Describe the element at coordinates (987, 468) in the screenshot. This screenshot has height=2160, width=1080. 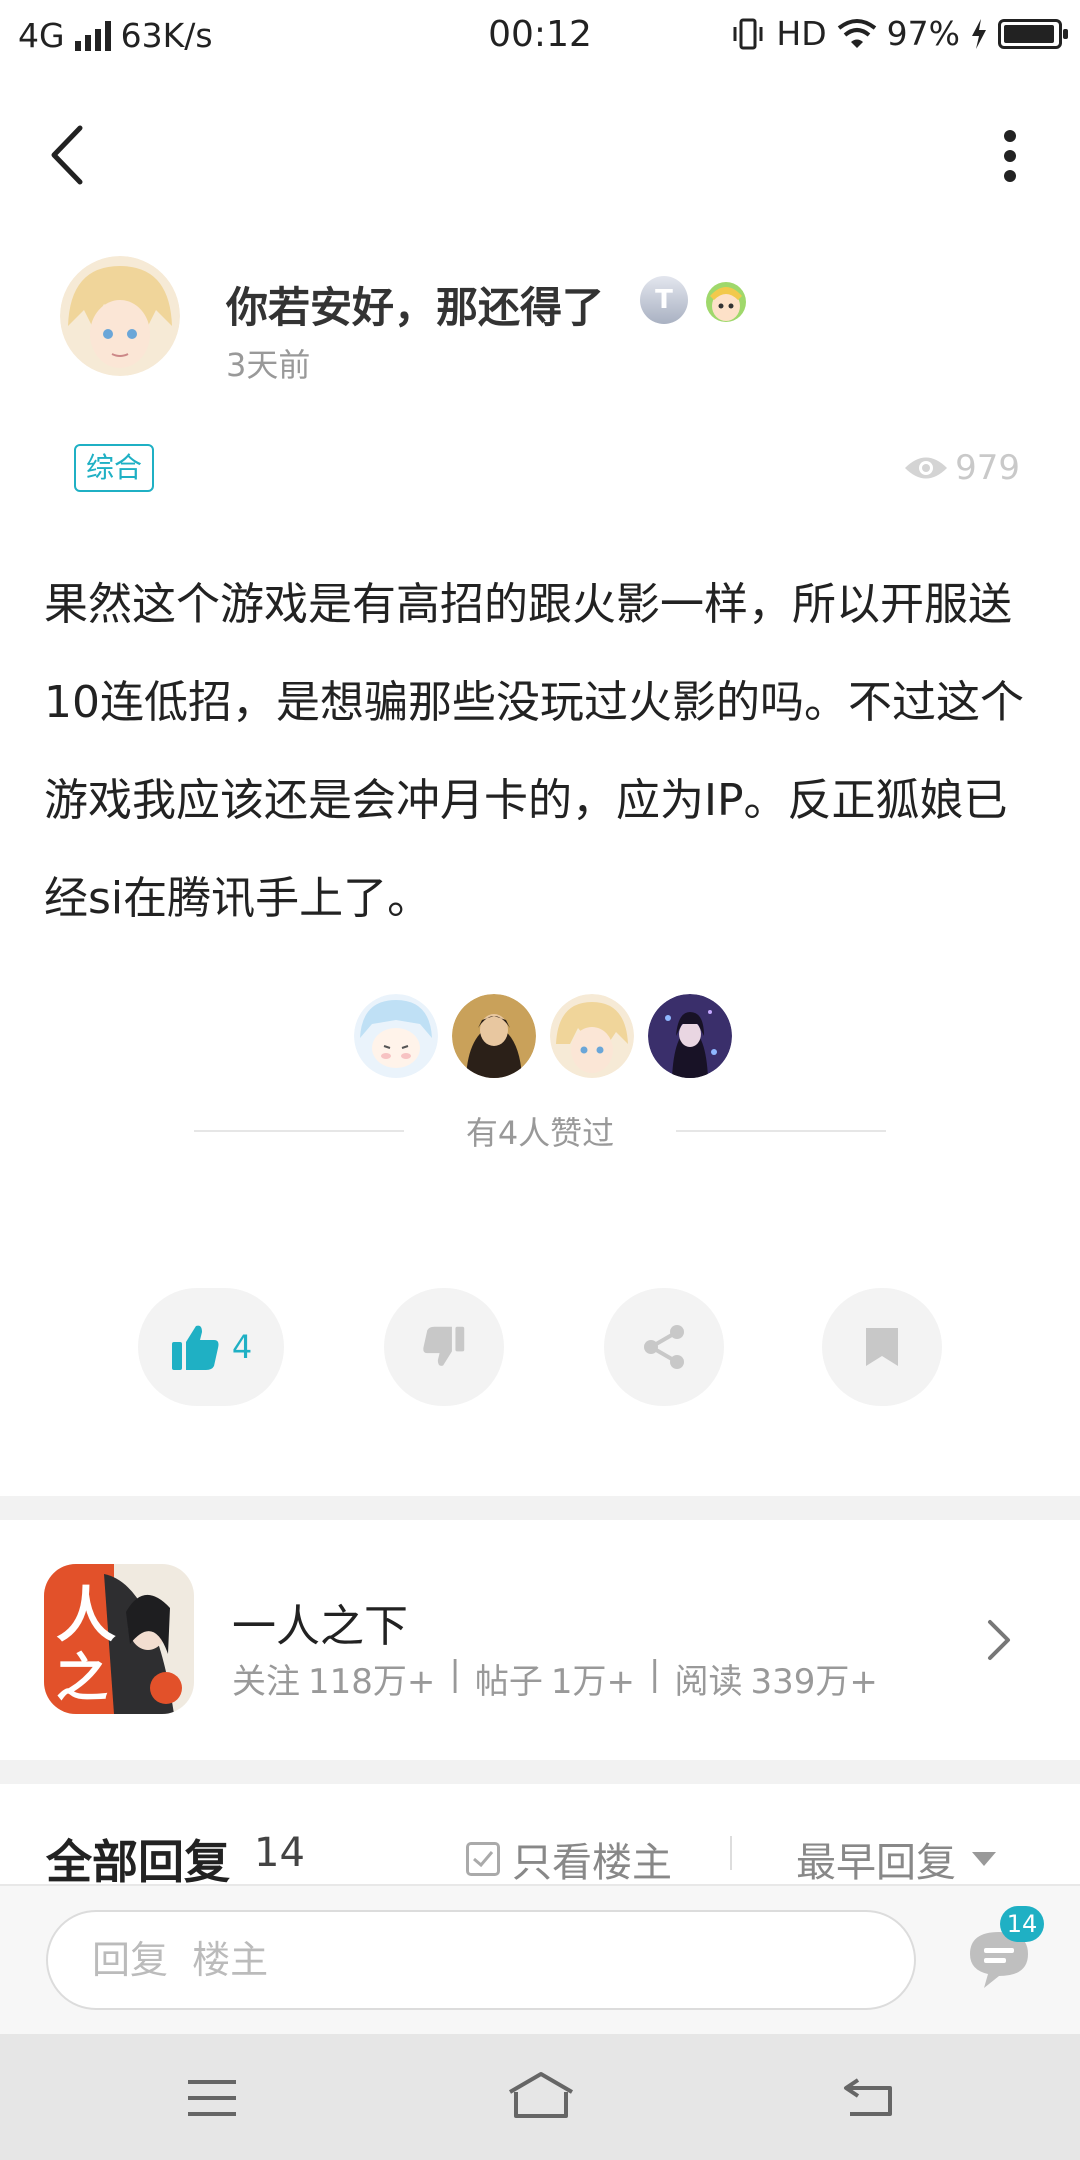
I see `view-count-value: 979` at that location.